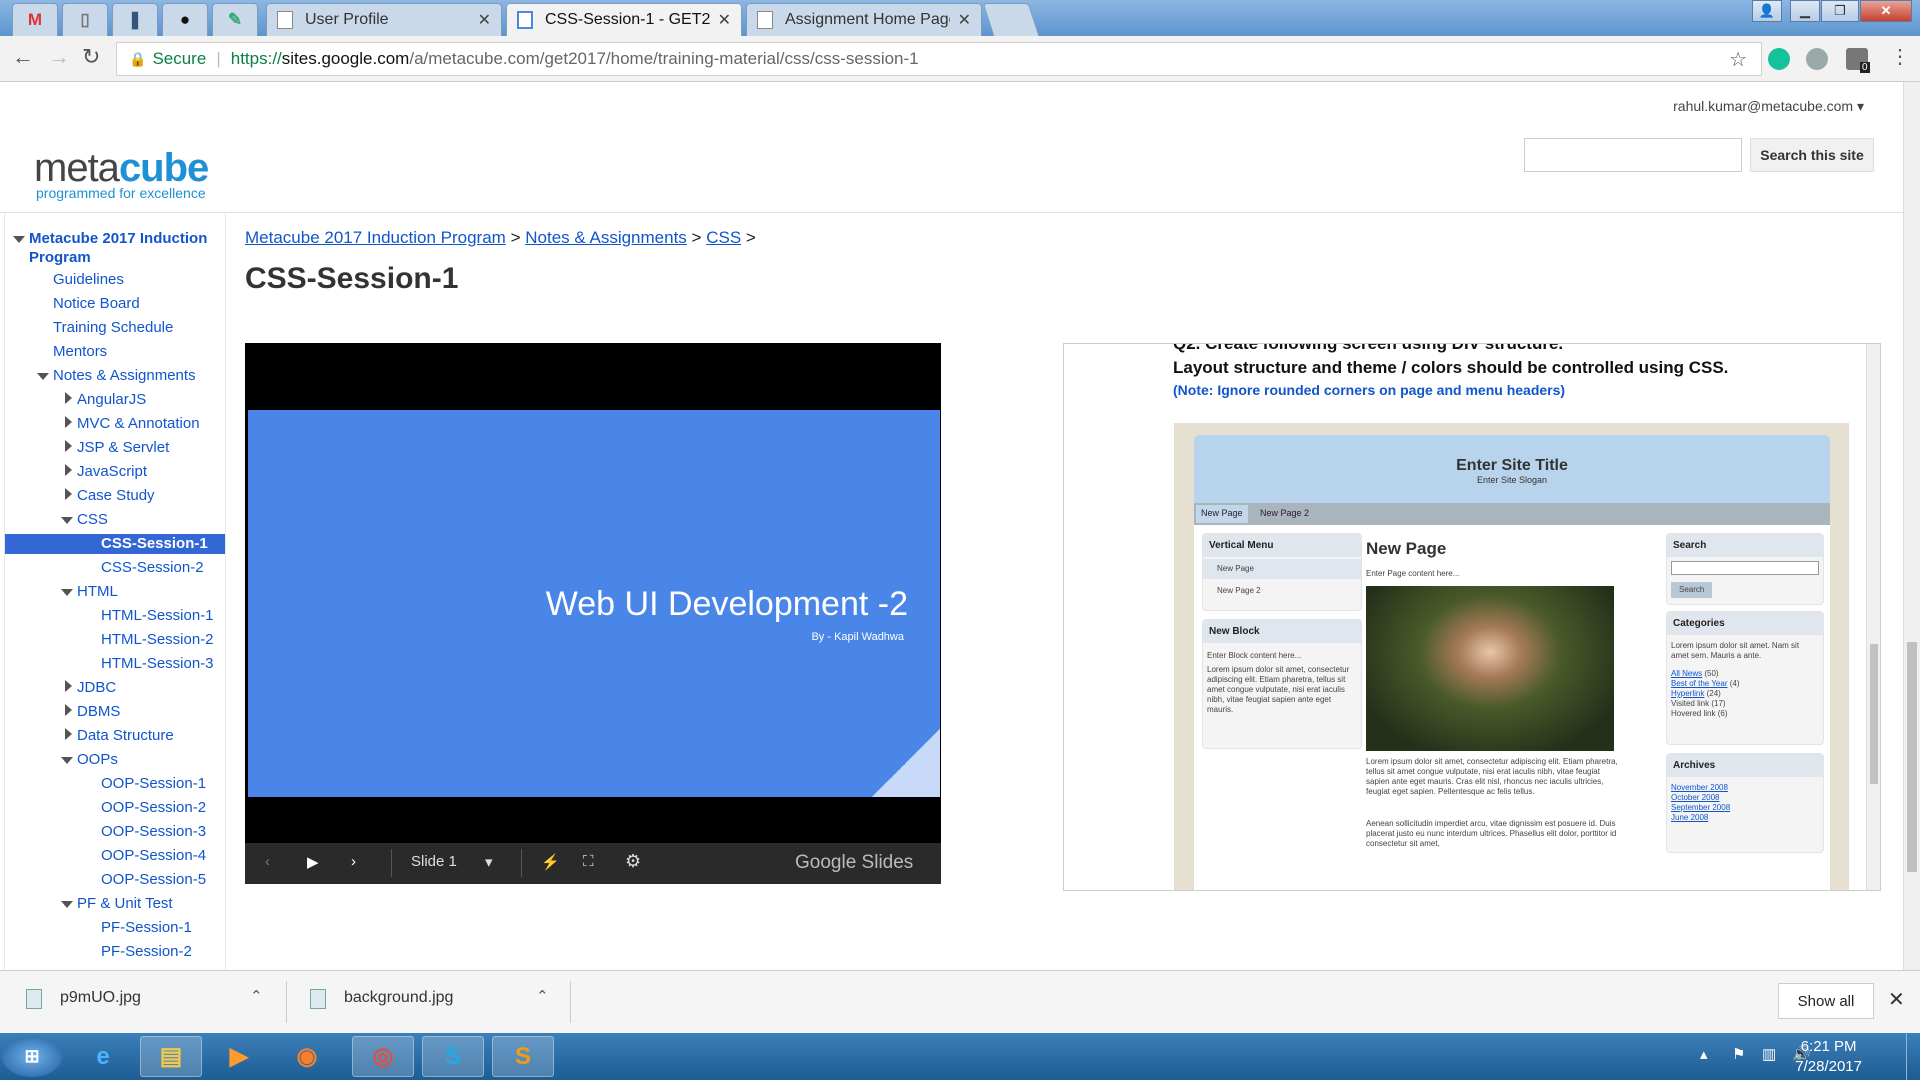 This screenshot has width=1920, height=1080. What do you see at coordinates (1769, 1054) in the screenshot?
I see `network-icon: ▥` at bounding box center [1769, 1054].